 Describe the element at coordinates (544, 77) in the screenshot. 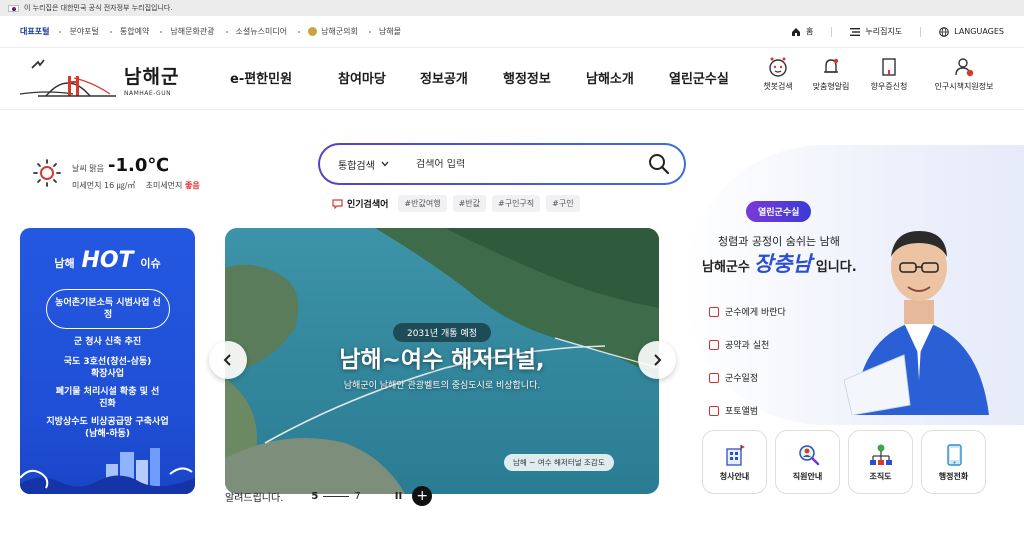

I see `nav-admin-info: 행정정보` at that location.